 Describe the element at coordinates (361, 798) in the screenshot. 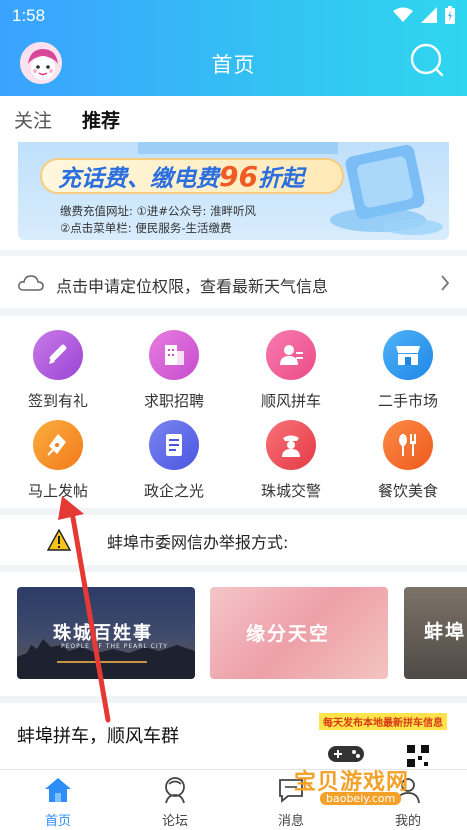

I see `watermark-url: baobeiy.com` at that location.